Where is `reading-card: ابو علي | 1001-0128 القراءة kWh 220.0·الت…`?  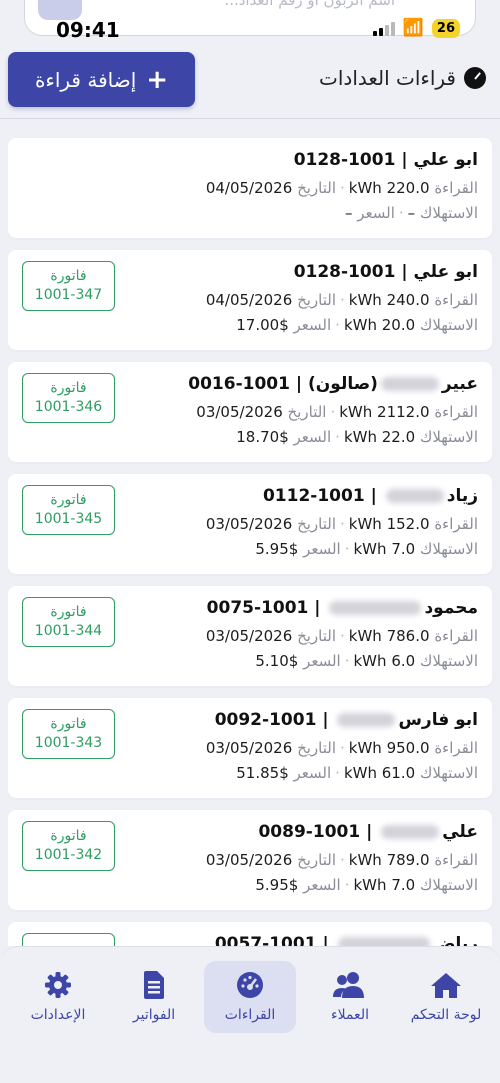
reading-card: ابو علي | 1001-0128 القراءة kWh 220.0·الت… is located at coordinates (250, 188).